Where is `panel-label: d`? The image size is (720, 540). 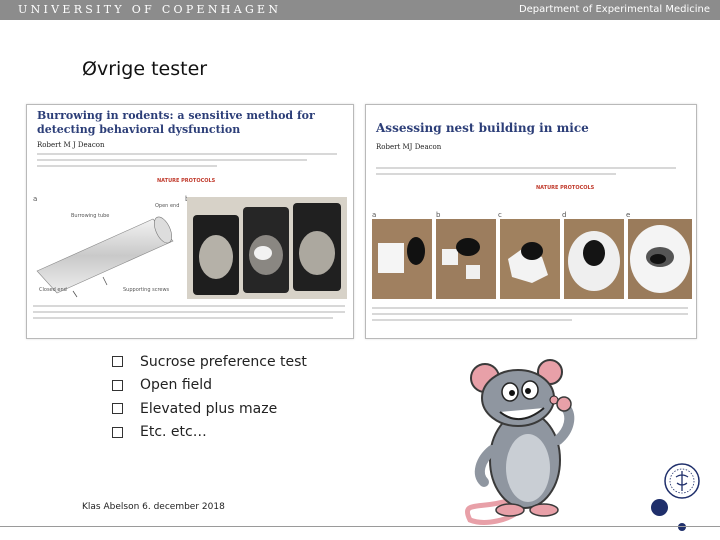 panel-label: d is located at coordinates (564, 215).